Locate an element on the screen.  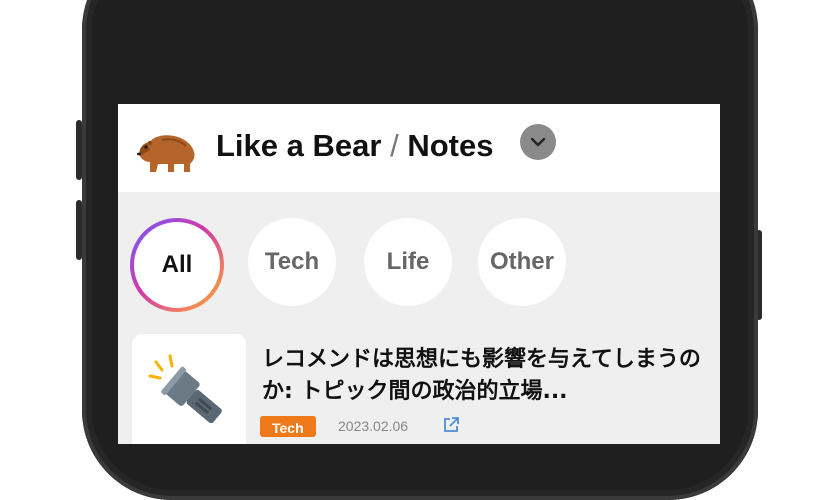
site-title: Like a Bear / Notes is located at coordinates (354, 146).